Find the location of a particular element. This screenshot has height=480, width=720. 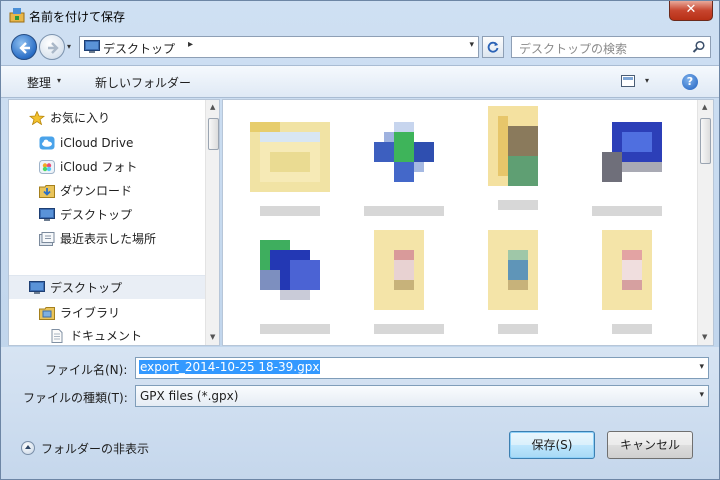

organize-dropdown-icon: ▾ is located at coordinates (59, 80).